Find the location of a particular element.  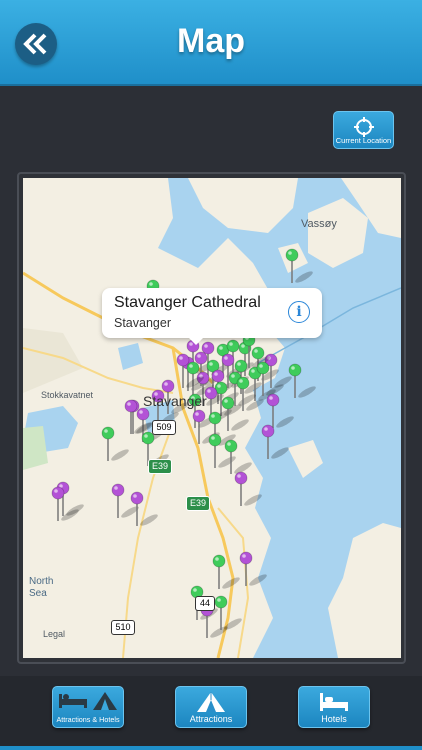

hotel-pin is located at coordinates (302, 381).